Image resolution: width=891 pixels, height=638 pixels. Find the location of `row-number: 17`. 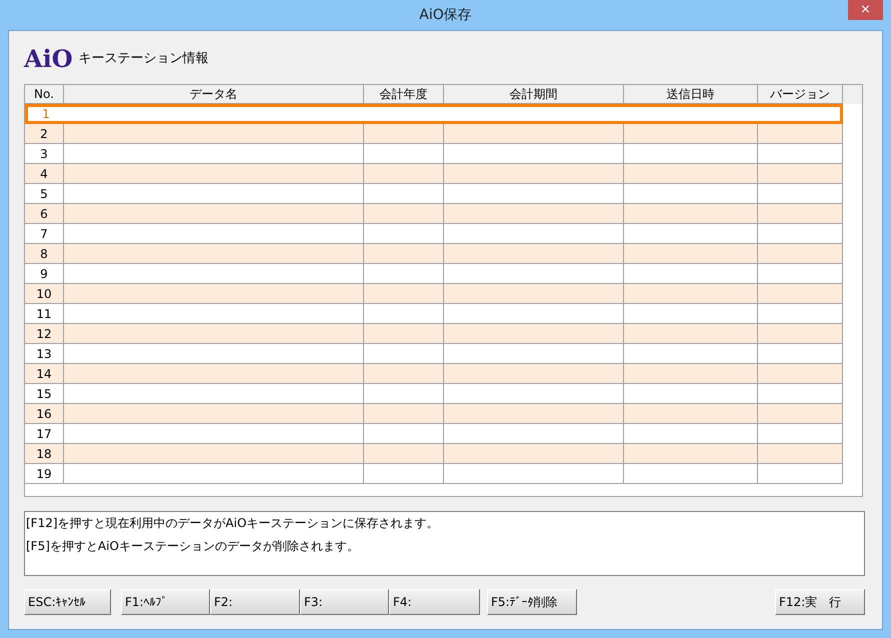

row-number: 17 is located at coordinates (44, 434).